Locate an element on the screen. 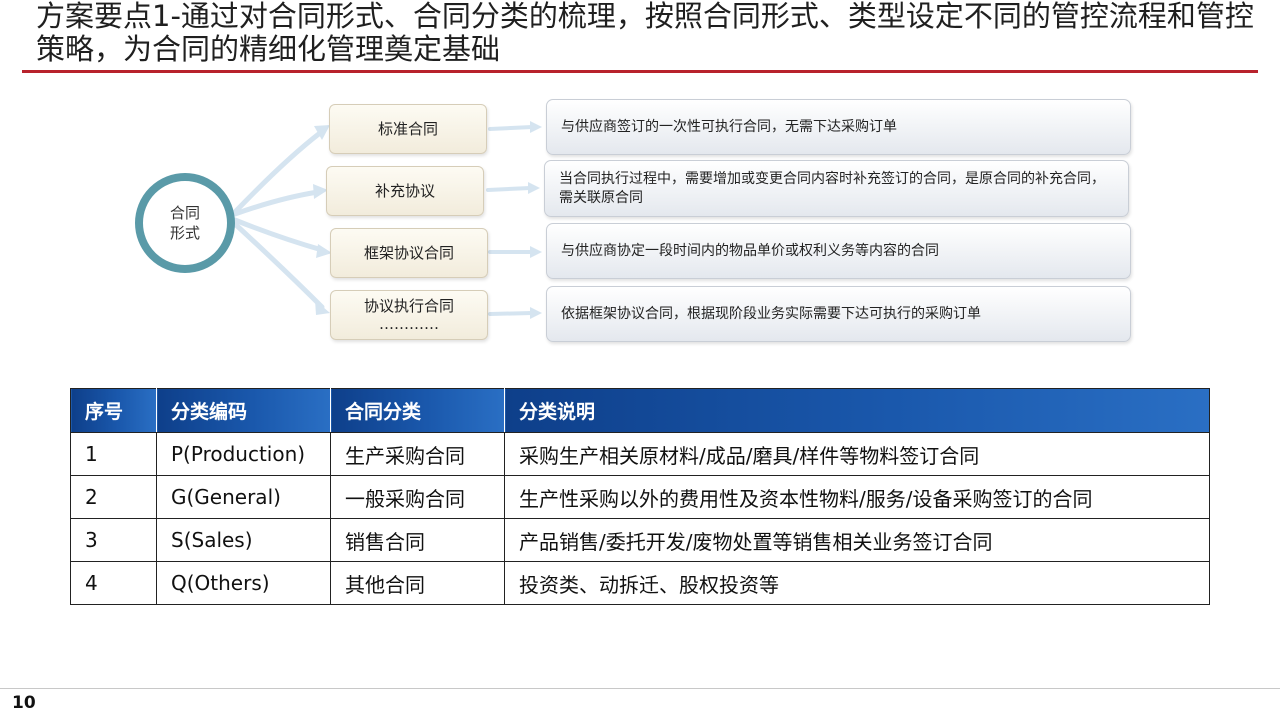  page-number: 10 is located at coordinates (24, 703).